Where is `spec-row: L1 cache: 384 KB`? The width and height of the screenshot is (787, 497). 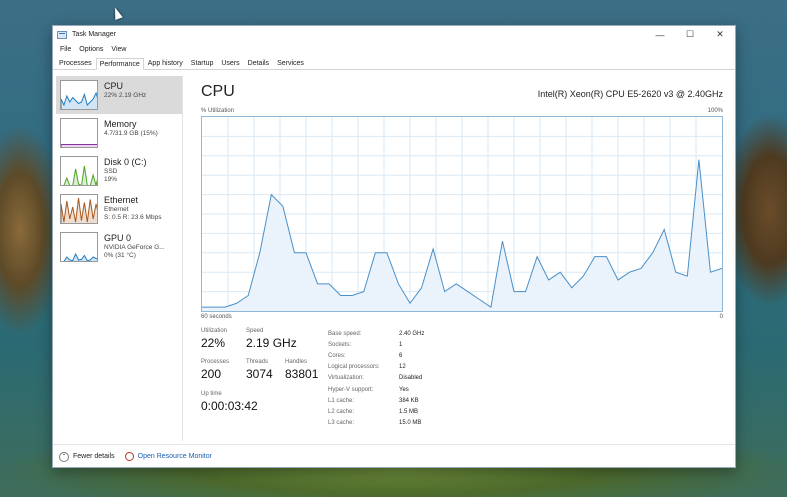
spec-row: L1 cache: 384 KB is located at coordinates (376, 400).